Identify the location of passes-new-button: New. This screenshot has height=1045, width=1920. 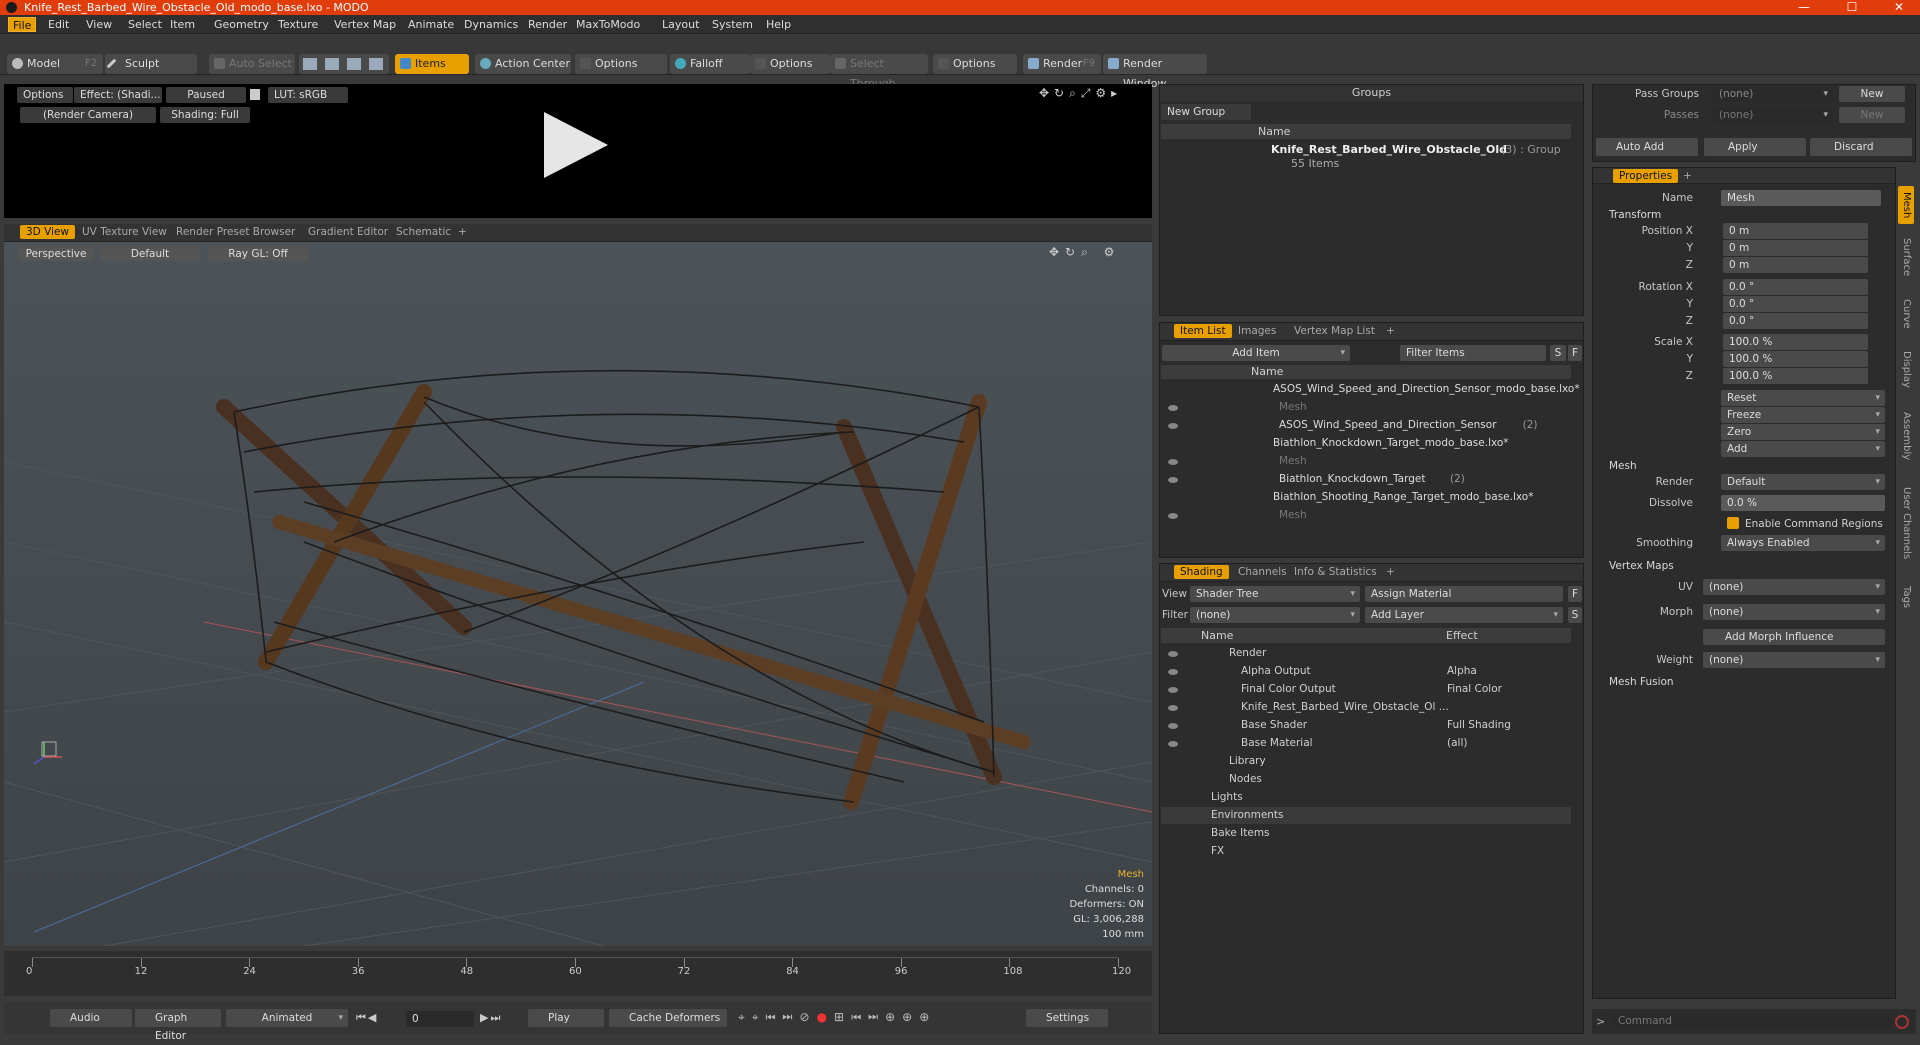
(1872, 115).